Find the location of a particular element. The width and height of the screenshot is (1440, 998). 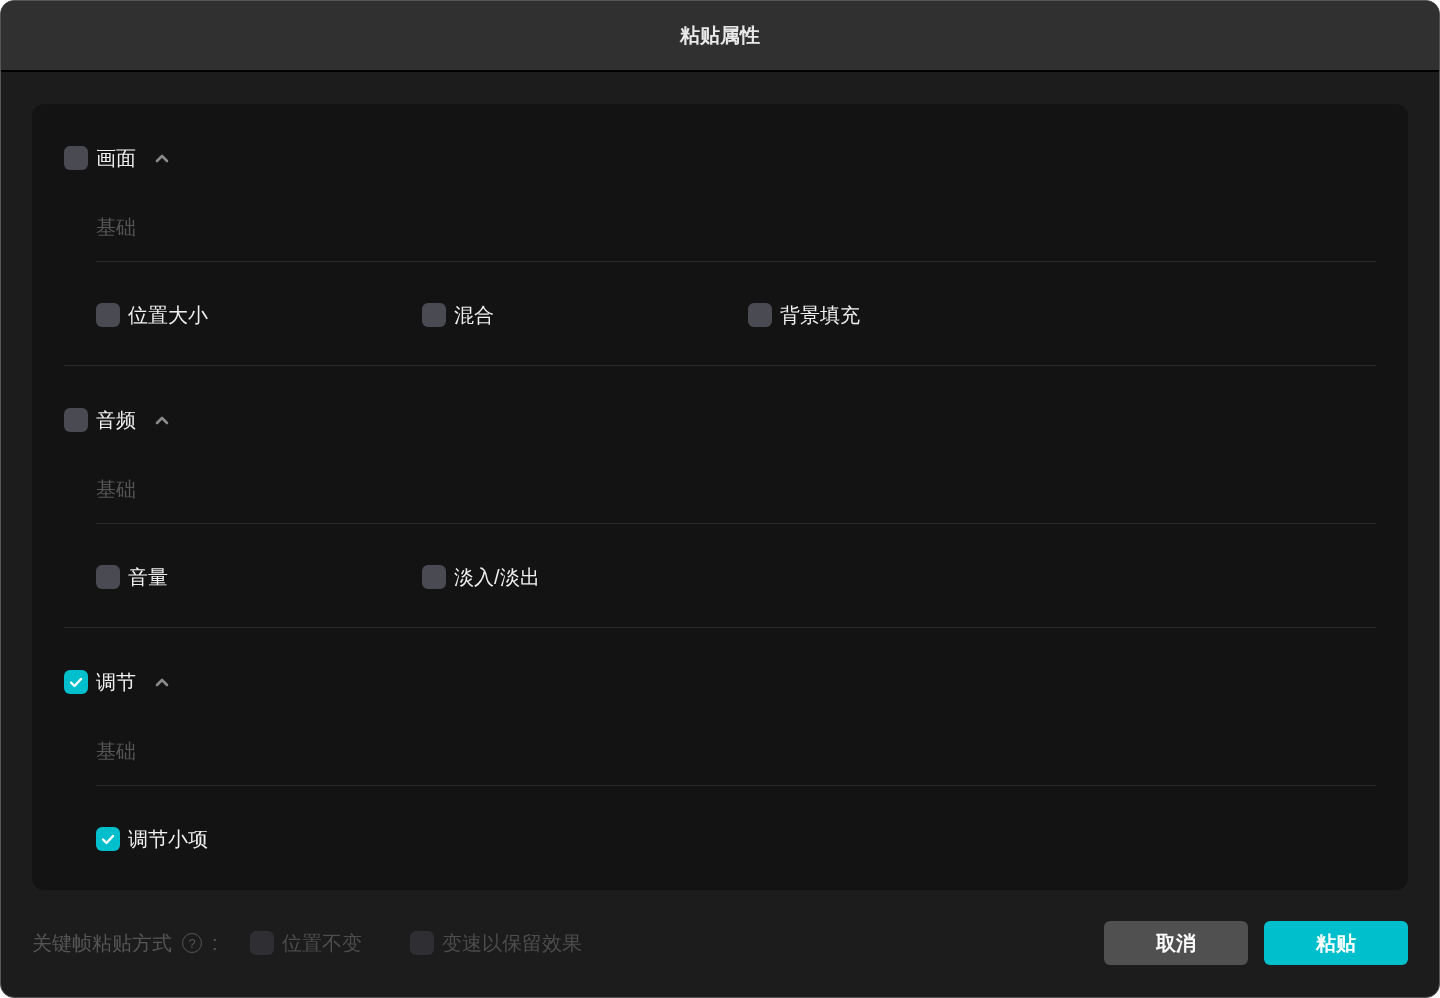

window-title: 粘贴属性 is located at coordinates (720, 35).